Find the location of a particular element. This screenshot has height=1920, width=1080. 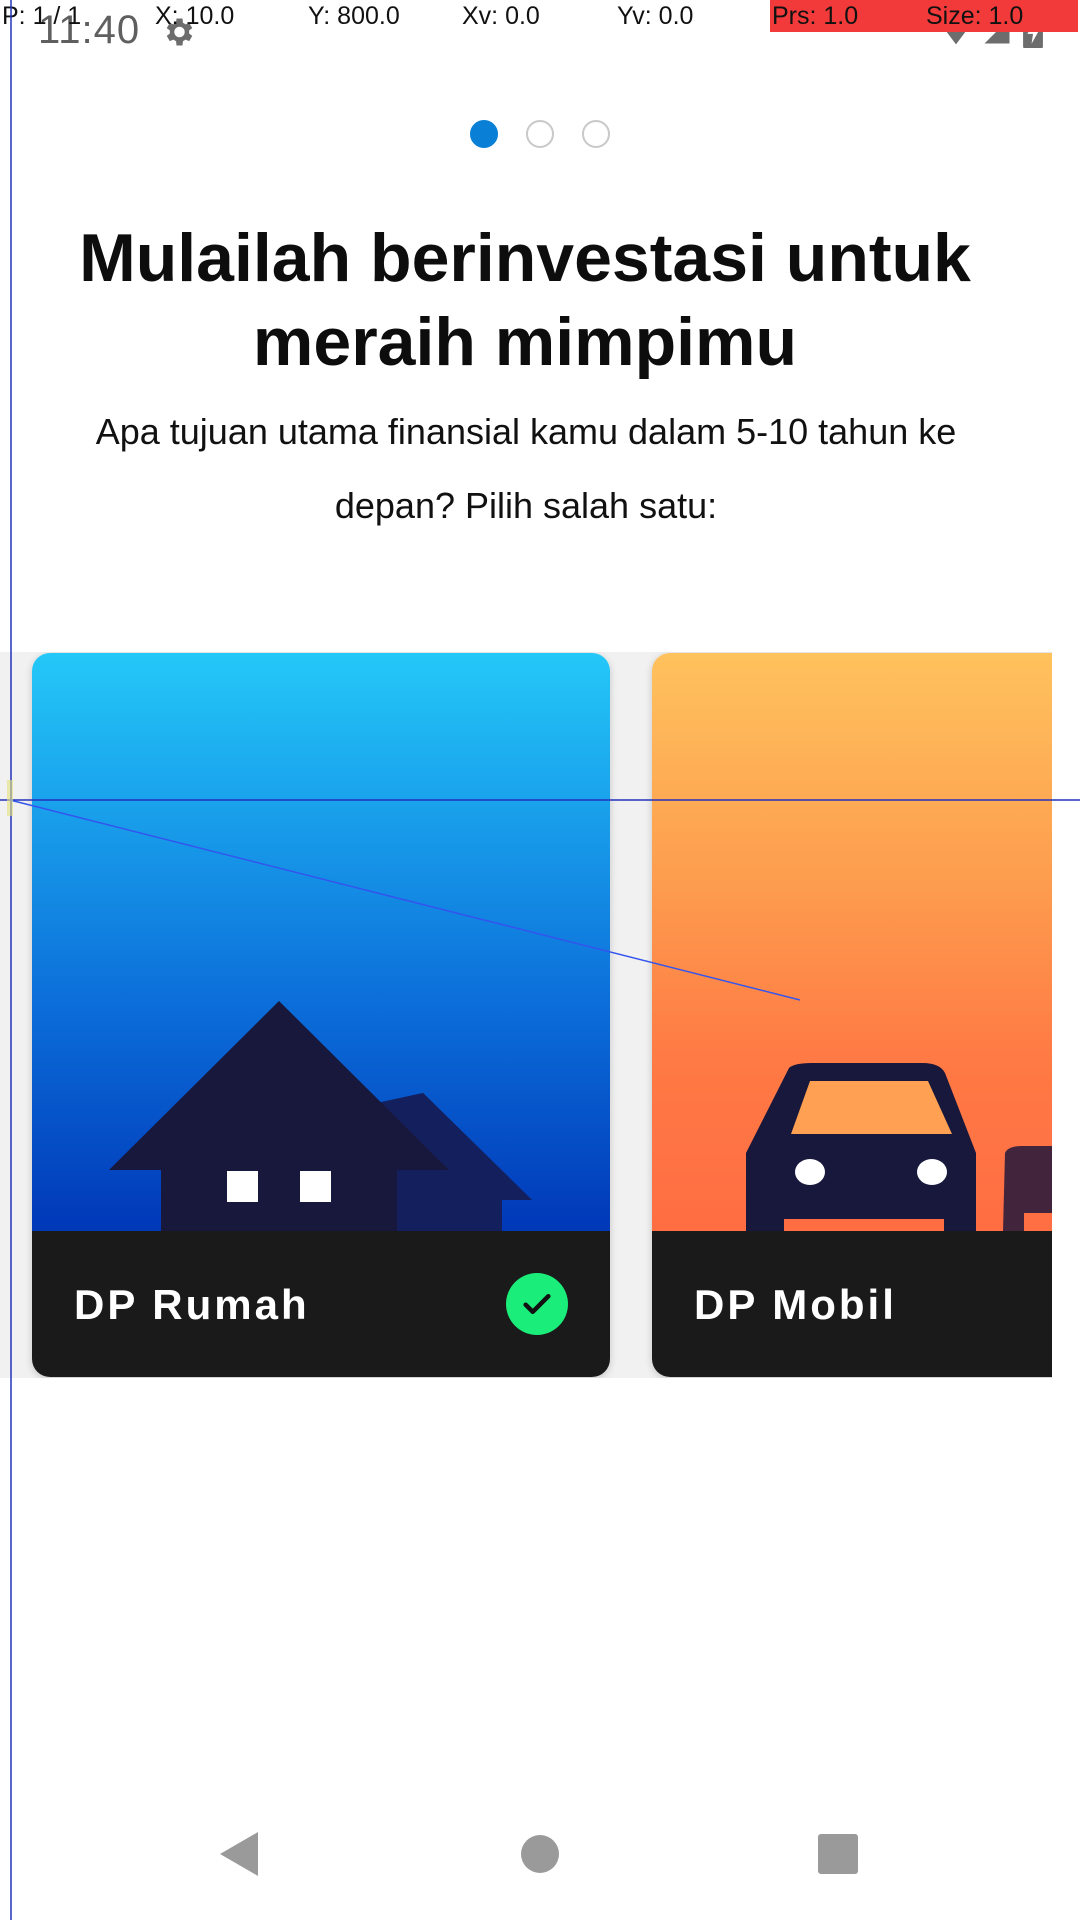

debug-size: Size: 1.0 is located at coordinates (1001, 16).